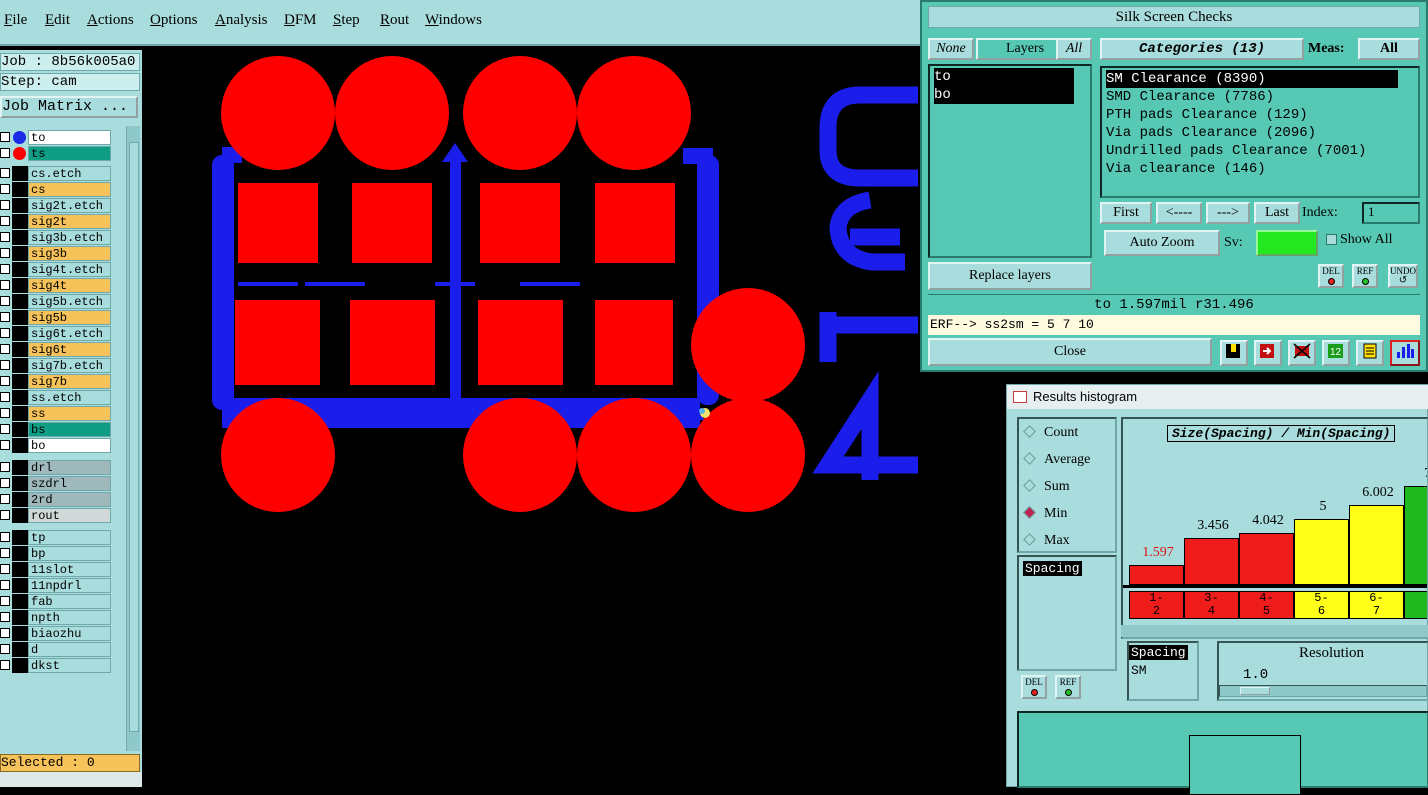 This screenshot has width=1428, height=795. I want to click on meas-dropdown: All, so click(1389, 49).